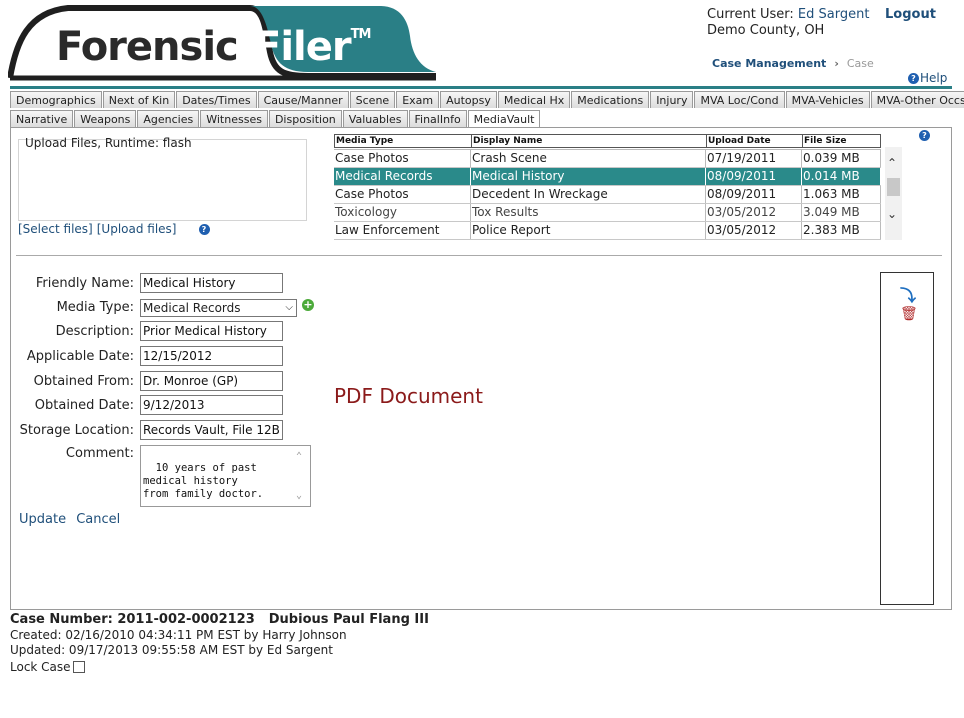 This screenshot has height=718, width=964. I want to click on grid-scrollbar: ⌃ ⌄, so click(893, 193).